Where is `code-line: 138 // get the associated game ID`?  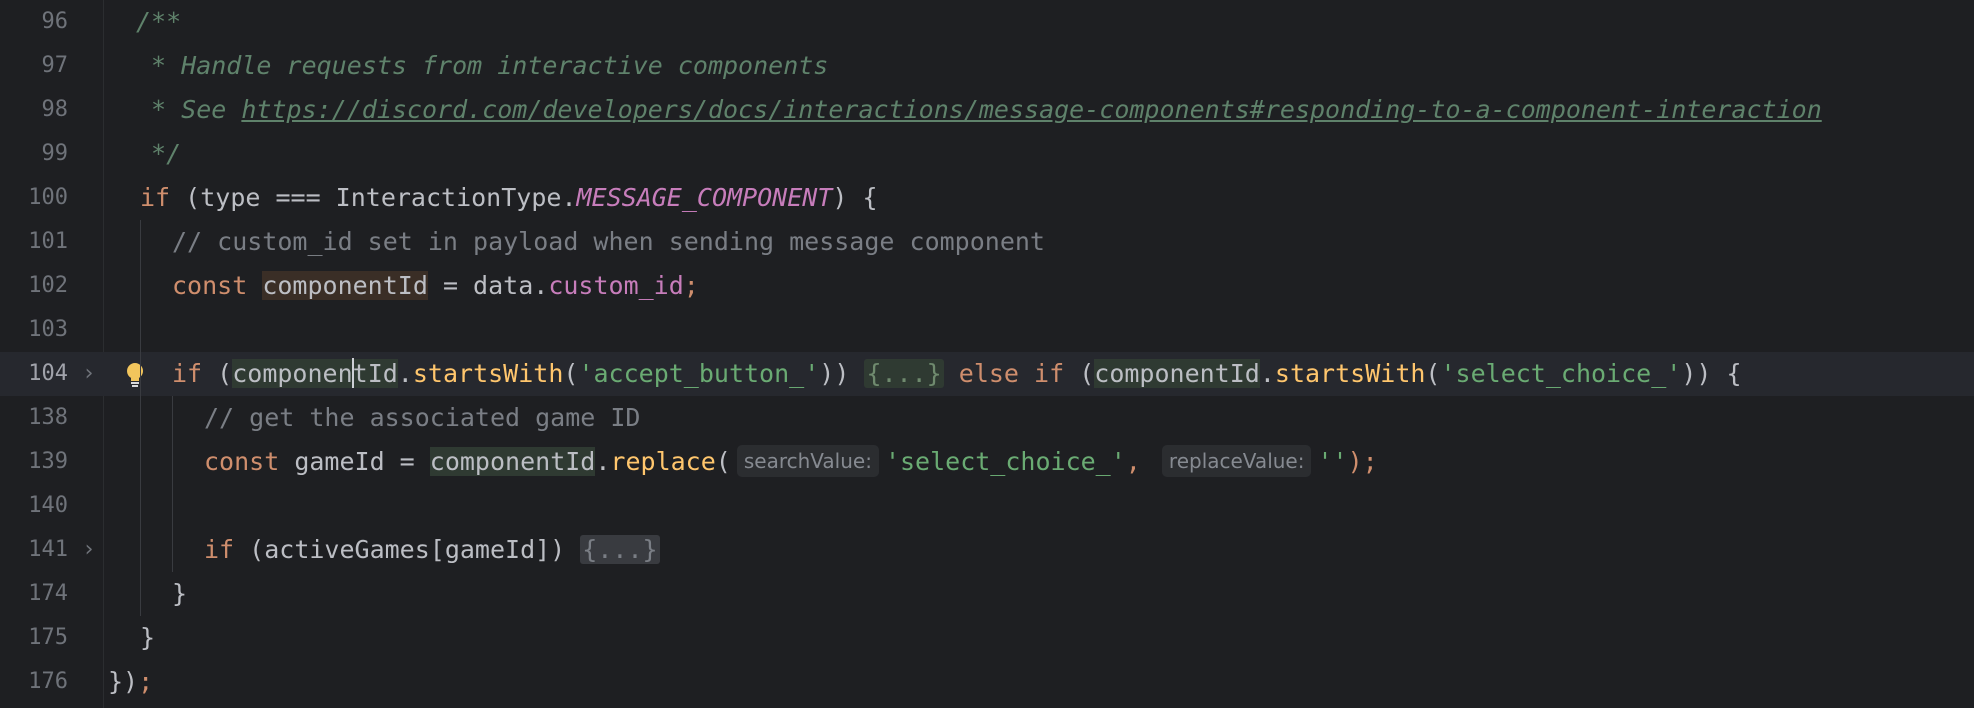 code-line: 138 // get the associated game ID is located at coordinates (987, 418).